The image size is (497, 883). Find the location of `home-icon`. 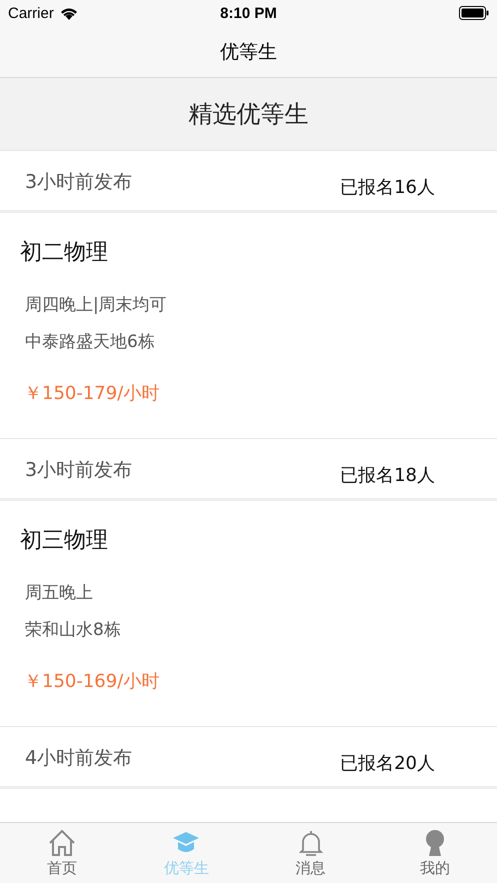

home-icon is located at coordinates (62, 842).